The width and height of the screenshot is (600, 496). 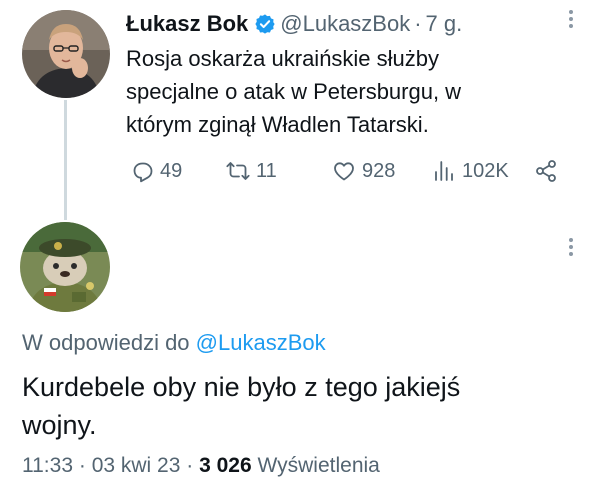 I want to click on author-name: Łukasz Bok, so click(x=187, y=24).